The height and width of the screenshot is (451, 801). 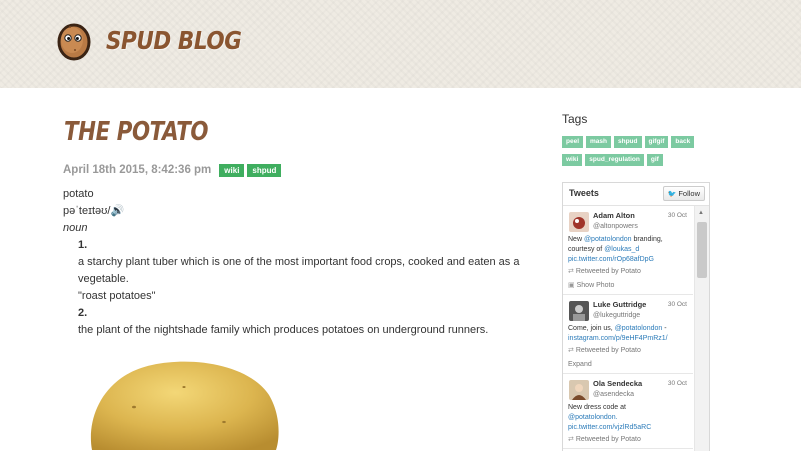 I want to click on tag-shpud: shpud, so click(x=628, y=142).